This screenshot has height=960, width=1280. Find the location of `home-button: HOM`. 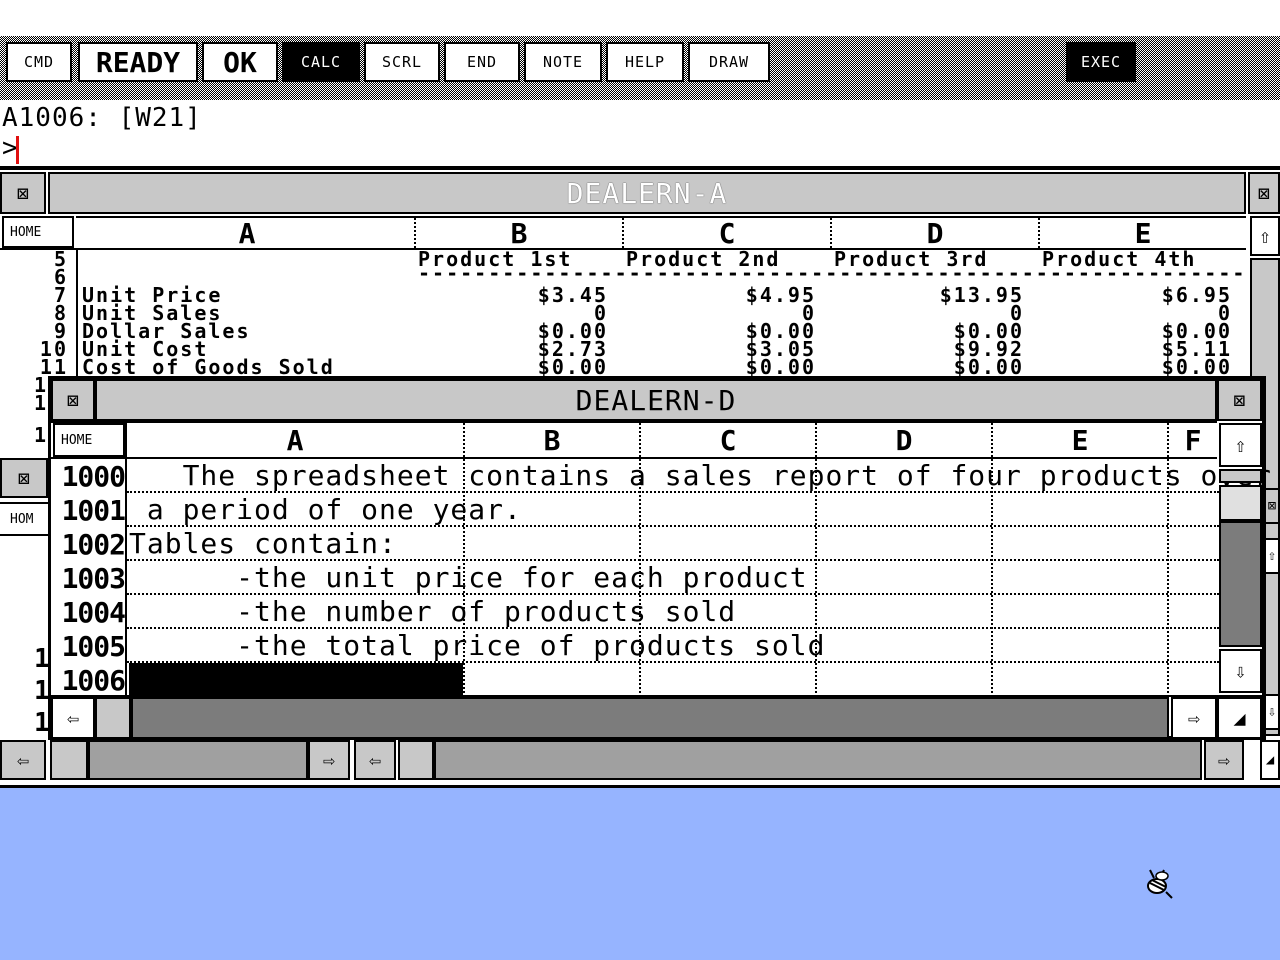

home-button: HOM is located at coordinates (25, 519).